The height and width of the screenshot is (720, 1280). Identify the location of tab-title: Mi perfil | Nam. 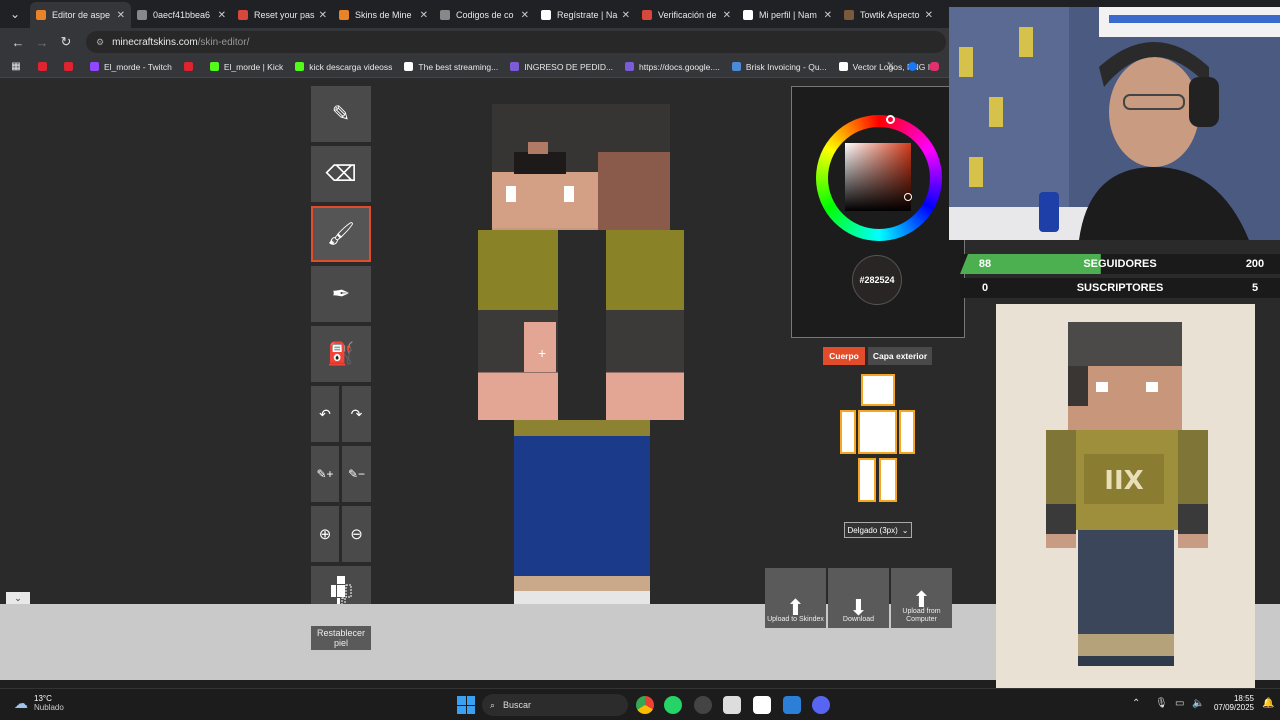
(788, 15).